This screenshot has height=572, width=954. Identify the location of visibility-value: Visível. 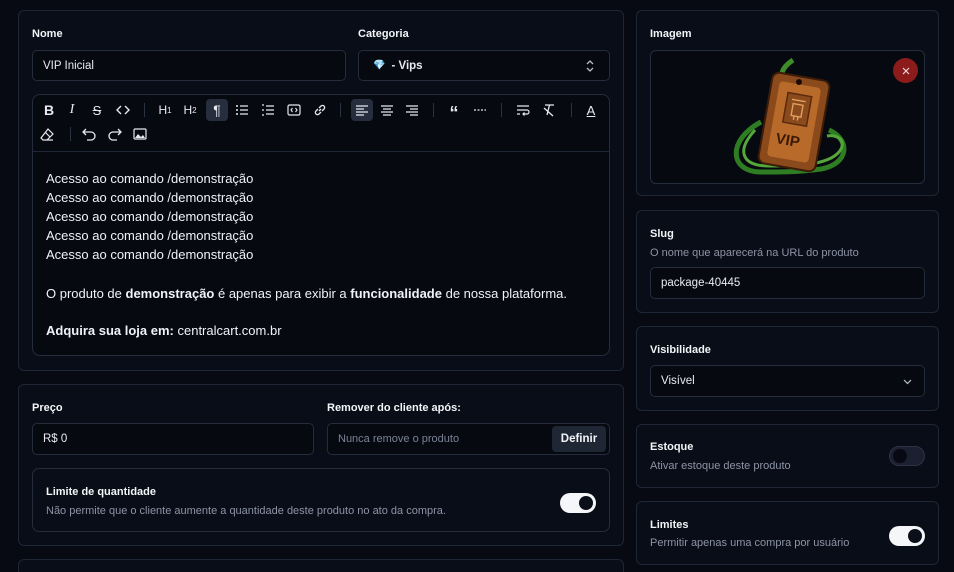
(678, 381).